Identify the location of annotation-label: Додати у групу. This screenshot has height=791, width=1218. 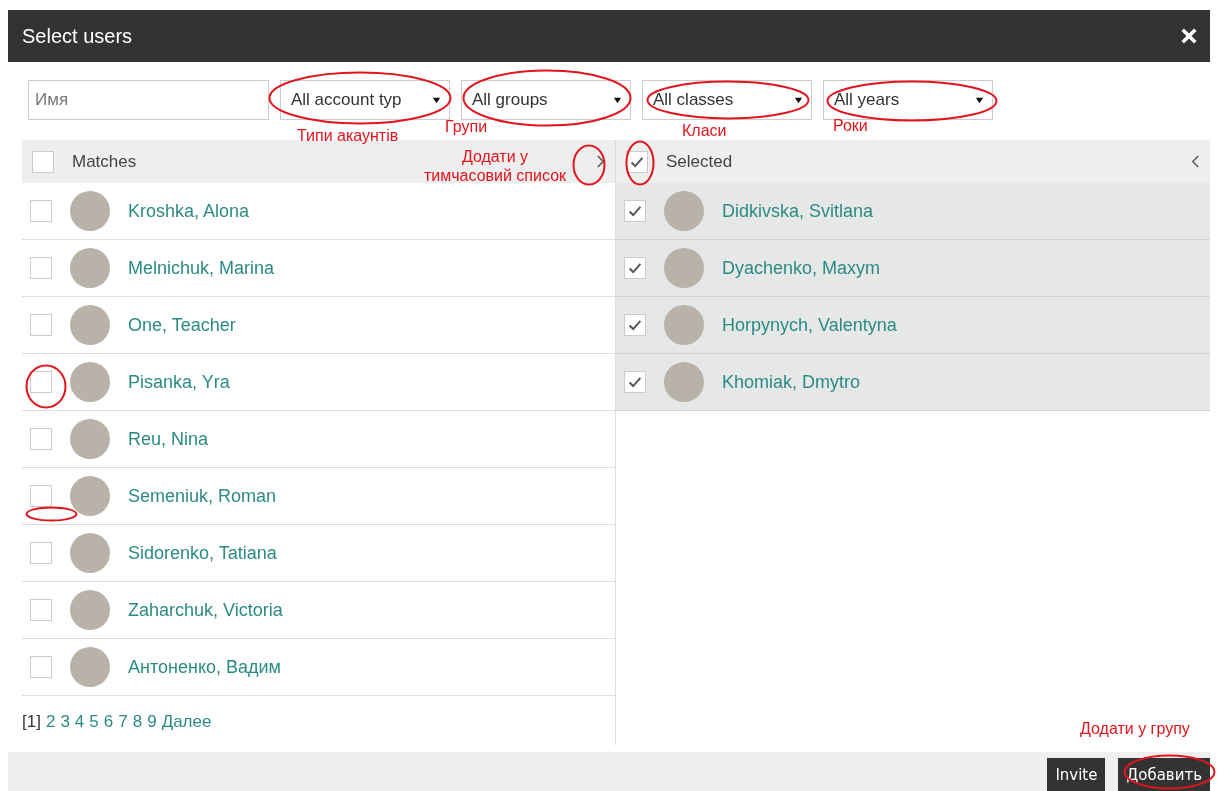
(1135, 729).